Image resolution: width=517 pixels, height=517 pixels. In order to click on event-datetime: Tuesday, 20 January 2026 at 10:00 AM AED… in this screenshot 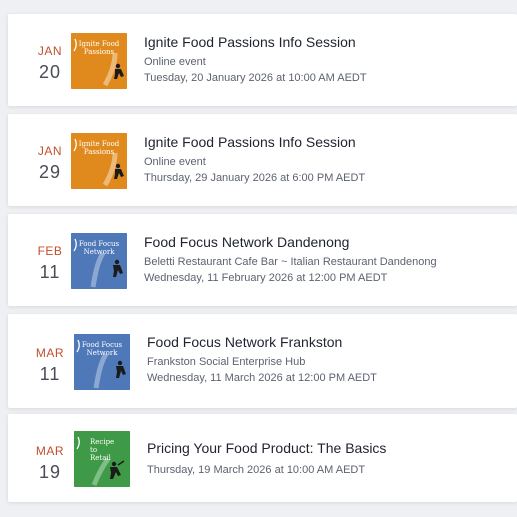, I will do `click(255, 78)`.